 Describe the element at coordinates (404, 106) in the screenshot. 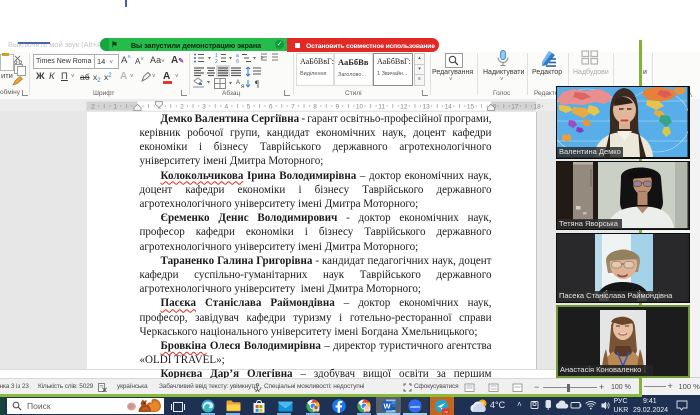

I see `svg-text: 12` at that location.